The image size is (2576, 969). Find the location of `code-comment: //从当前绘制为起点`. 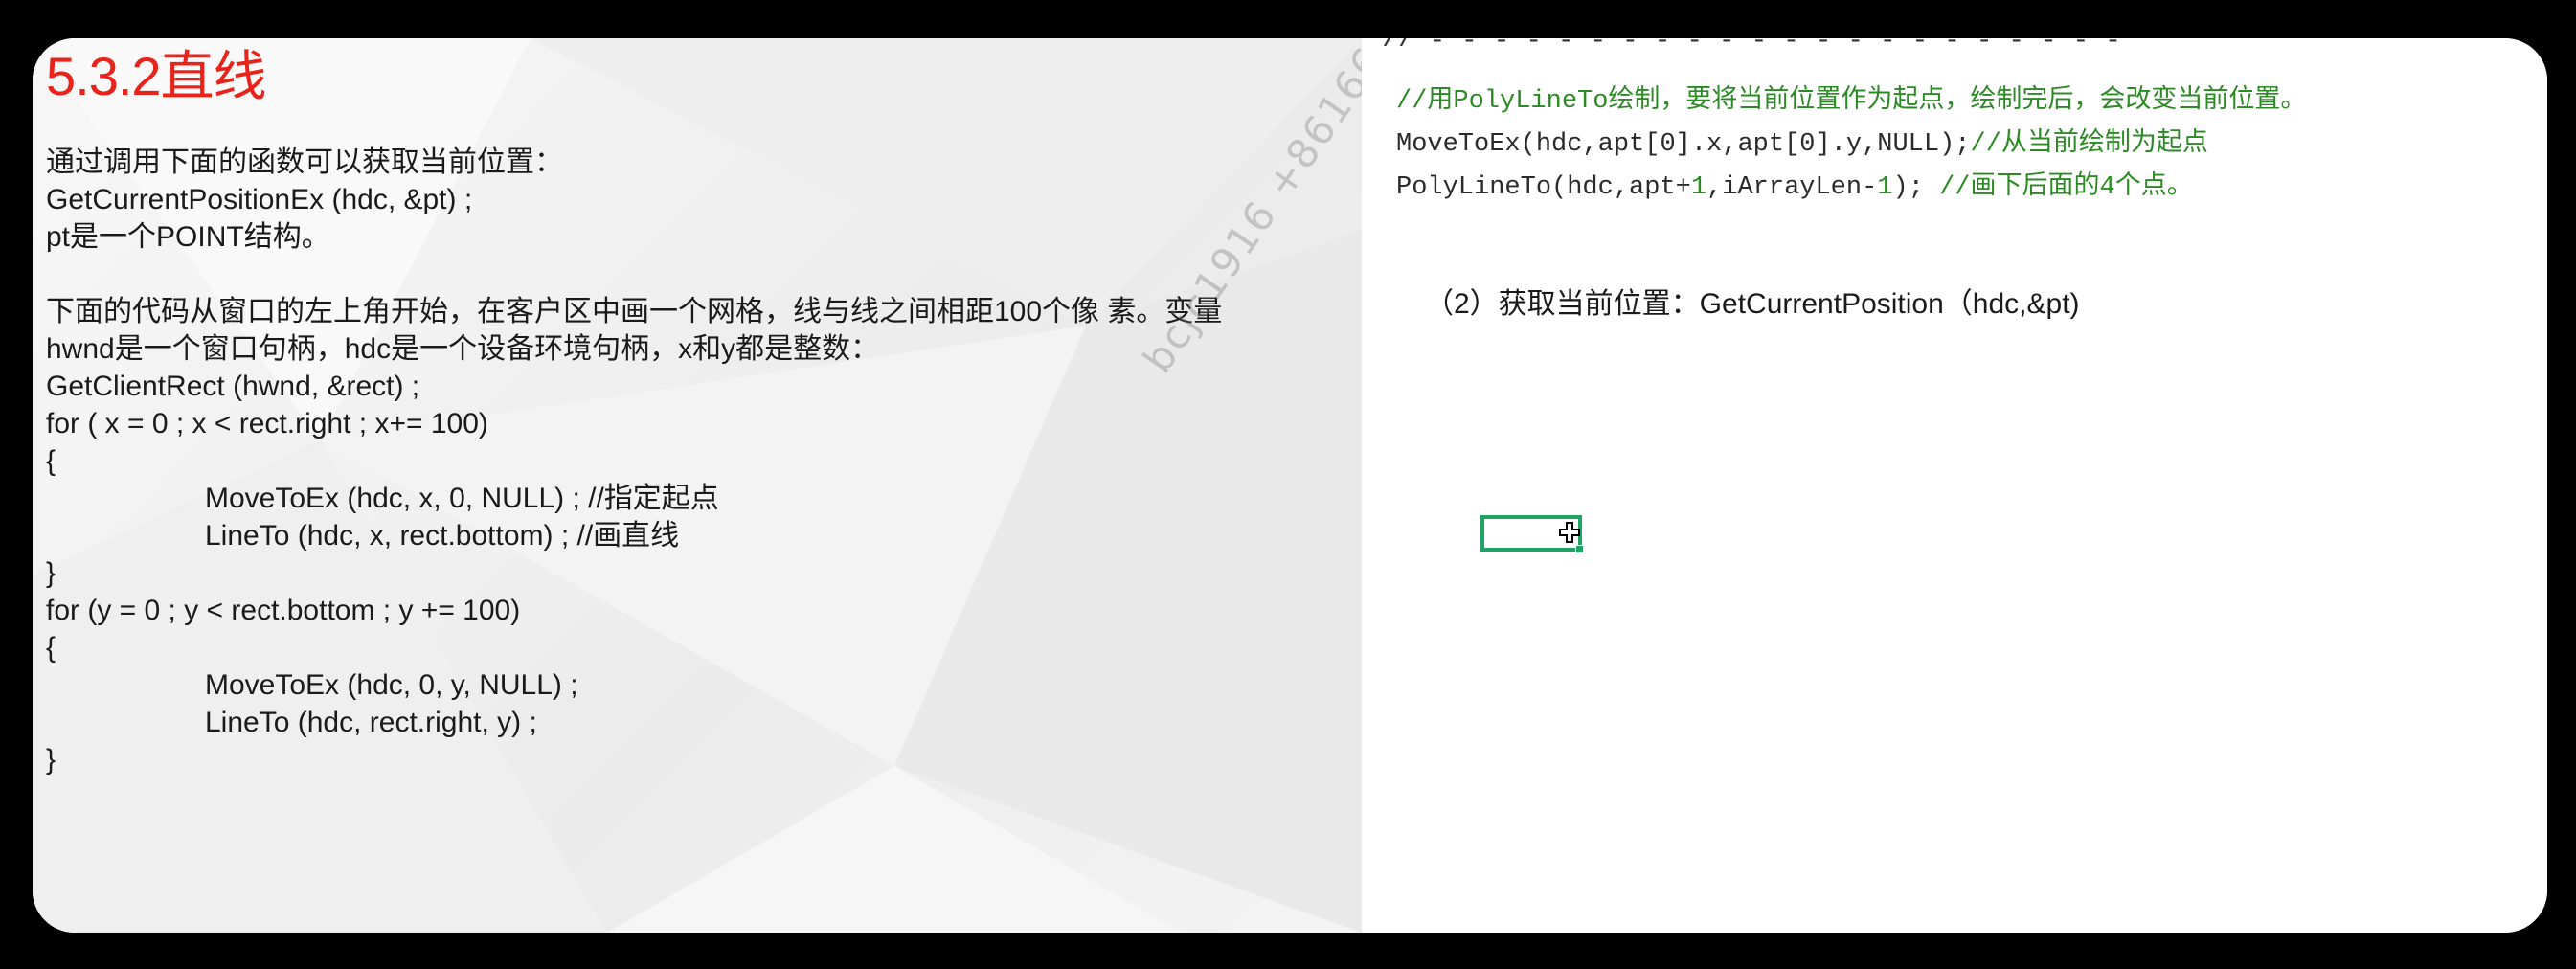

code-comment: //从当前绘制为起点 is located at coordinates (2089, 144).